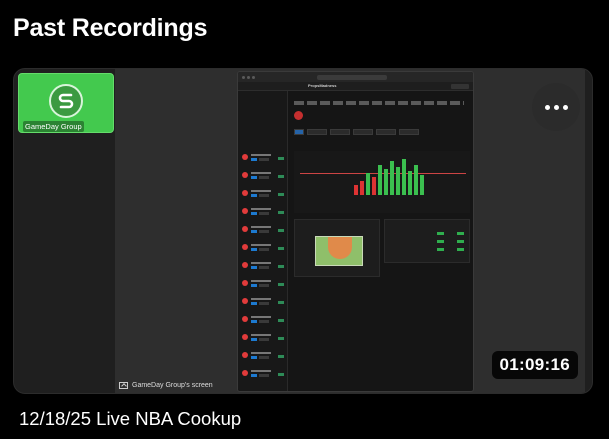 The image size is (609, 439). Describe the element at coordinates (534, 365) in the screenshot. I see `duration-badge: 01:09:16` at that location.